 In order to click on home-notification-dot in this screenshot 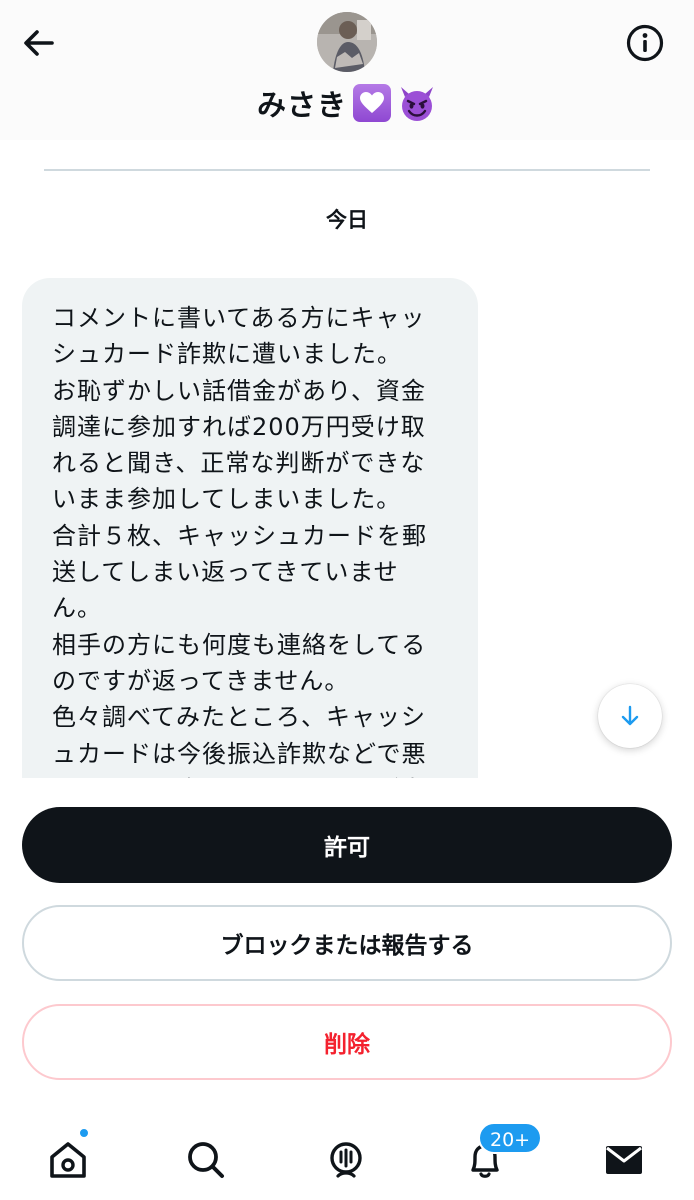, I will do `click(84, 1133)`.